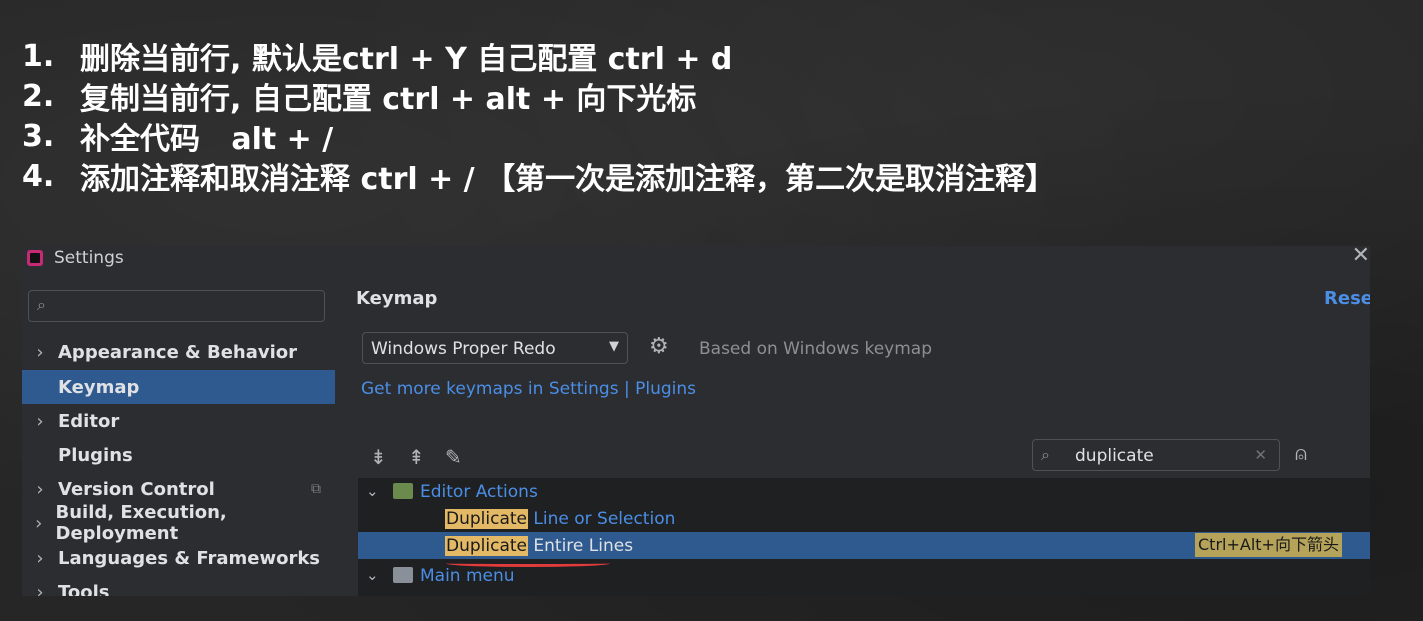  What do you see at coordinates (189, 558) in the screenshot?
I see `sidebar-item-label: Languages & Frameworks` at bounding box center [189, 558].